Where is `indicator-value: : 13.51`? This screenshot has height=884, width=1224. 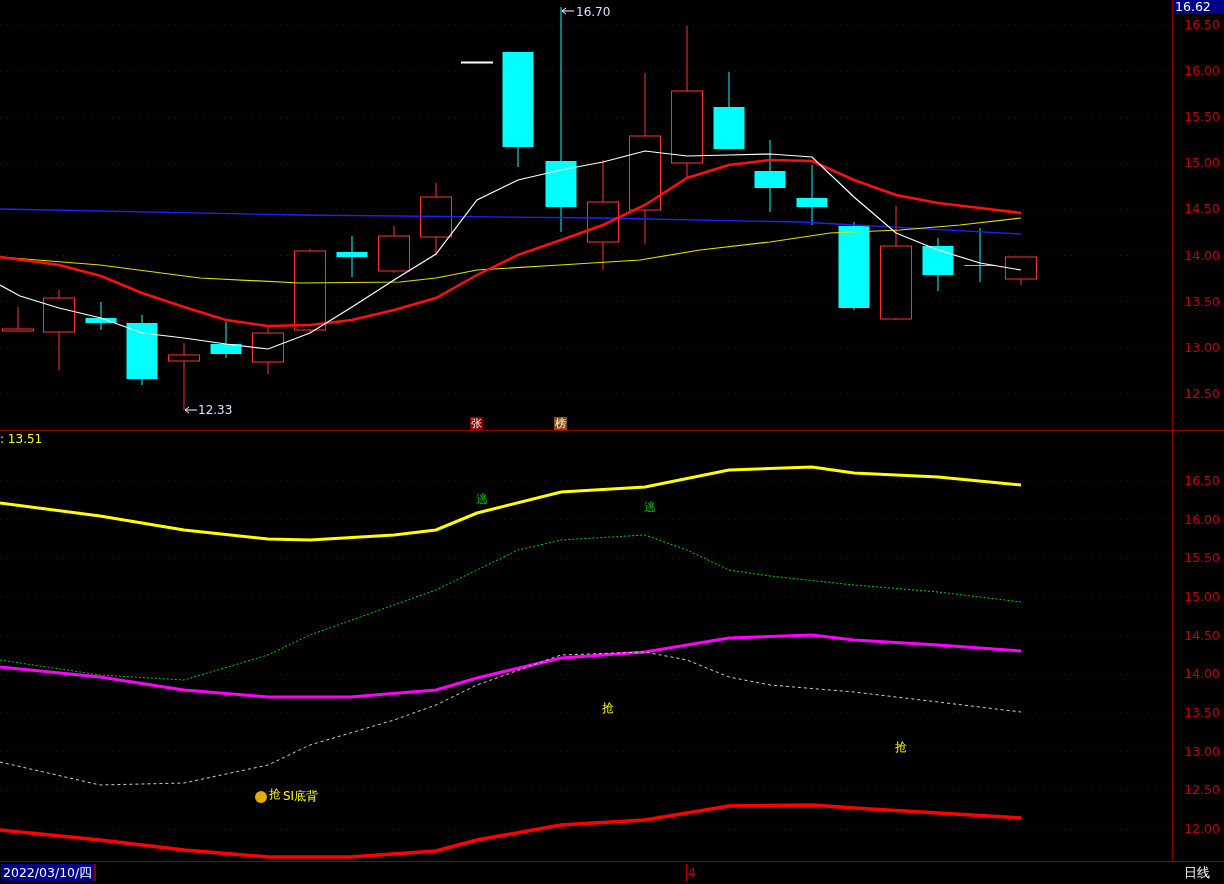
indicator-value: : 13.51 is located at coordinates (21, 439).